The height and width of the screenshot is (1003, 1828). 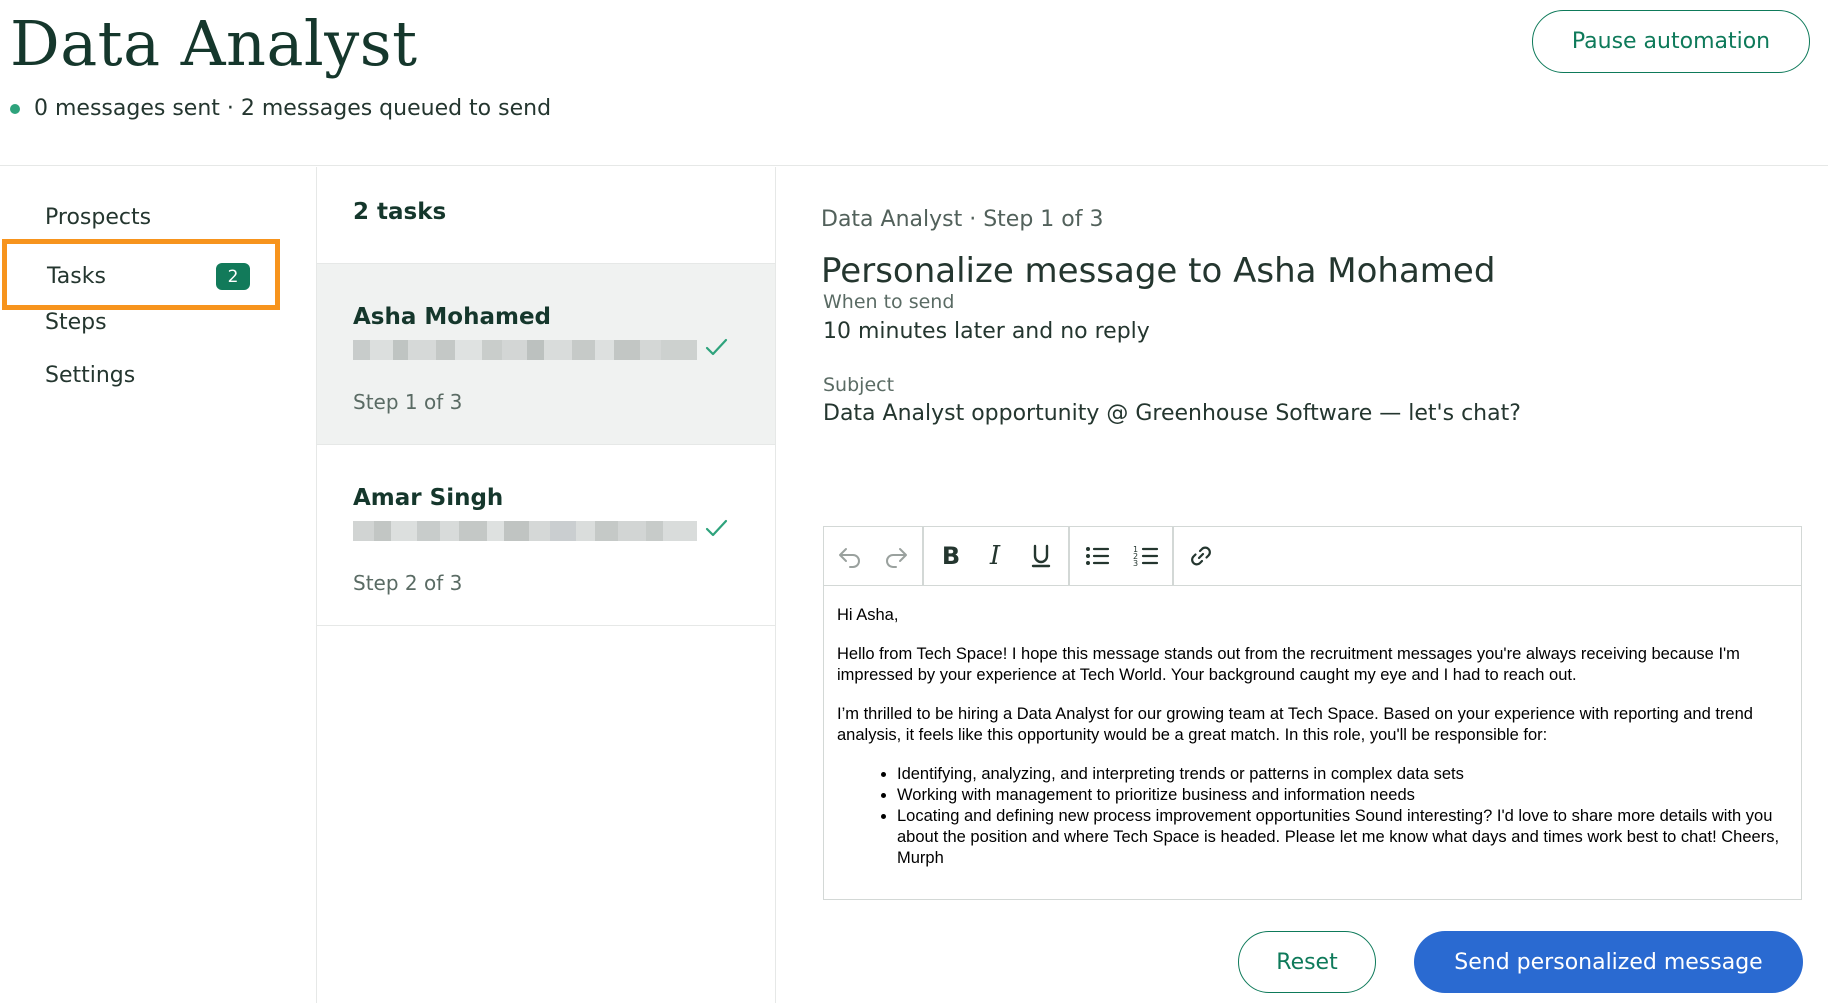 I want to click on sidebar-item-steps: Steps, so click(x=76, y=322).